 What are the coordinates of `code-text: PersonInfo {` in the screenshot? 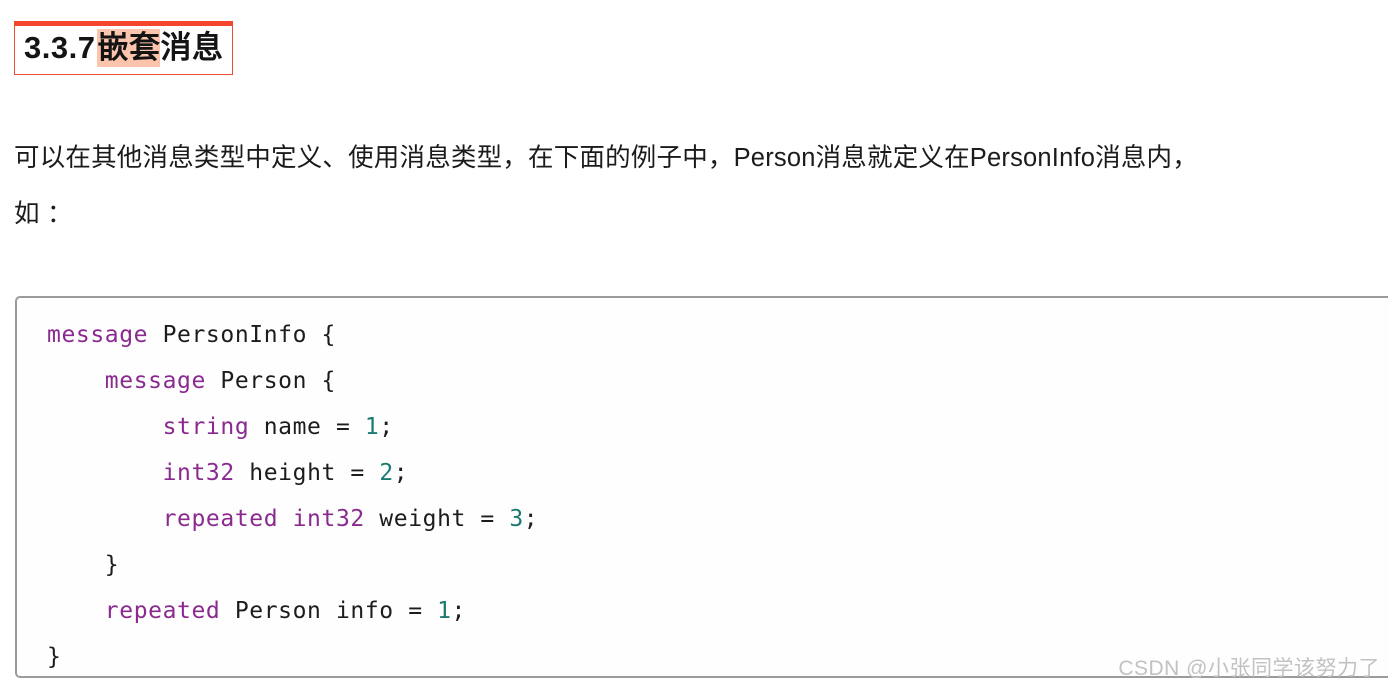 It's located at (242, 335).